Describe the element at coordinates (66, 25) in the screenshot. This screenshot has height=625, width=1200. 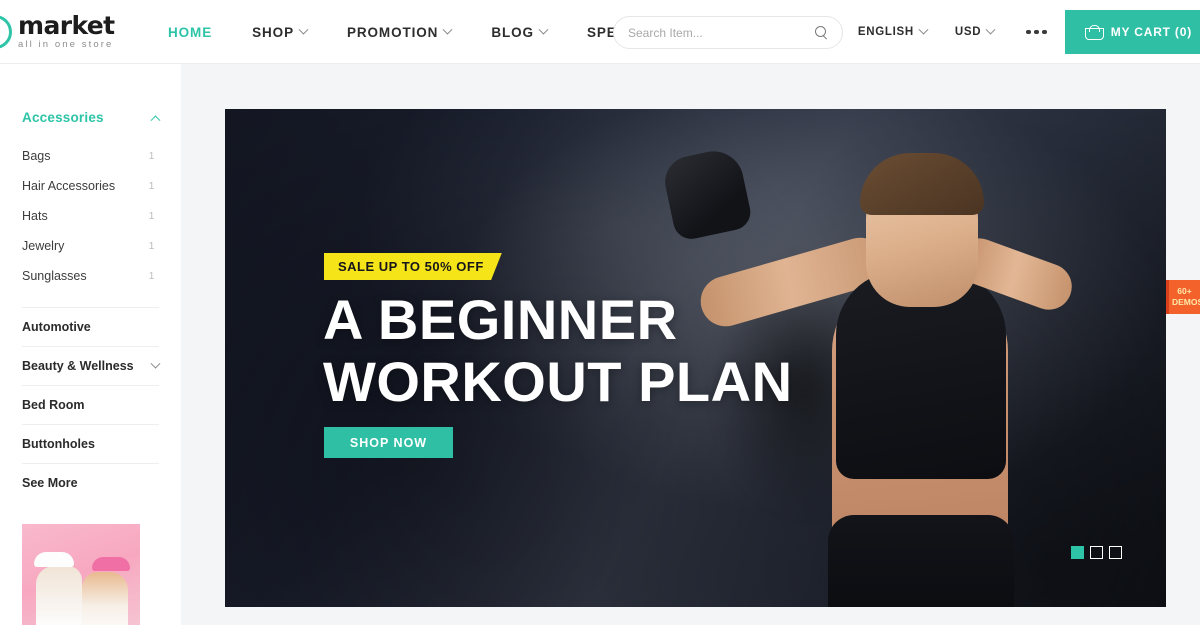
I see `logo-name: market` at that location.